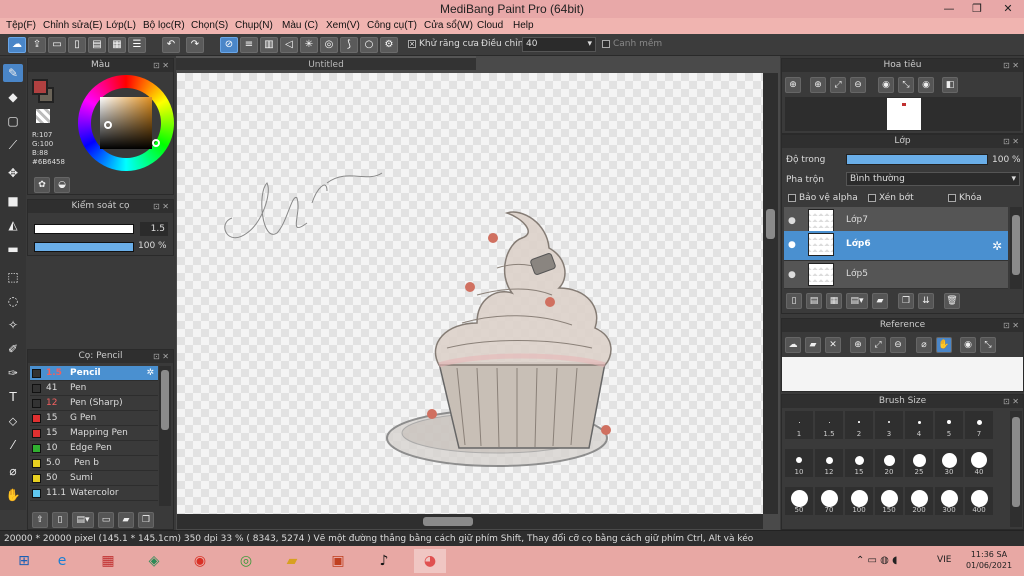 The height and width of the screenshot is (576, 1024). Describe the element at coordinates (13, 421) in the screenshot. I see `operation-tool-icon: ⬦` at that location.